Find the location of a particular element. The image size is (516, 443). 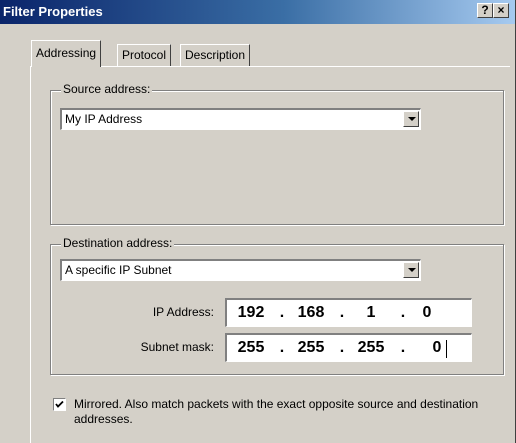

destination-address-dropdown: A specific IP Subnet is located at coordinates (240, 270).